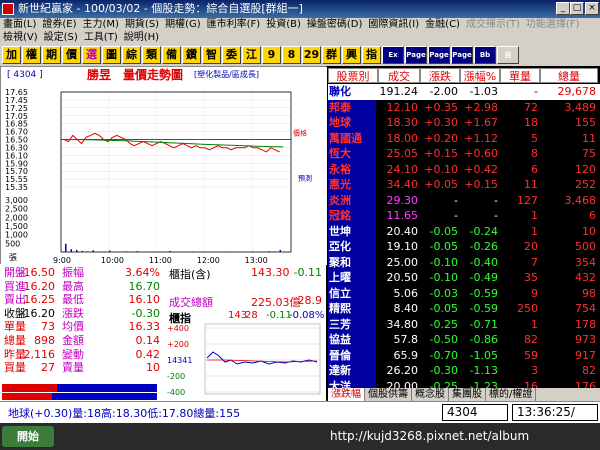 Image resolution: width=600 pixels, height=450 pixels. What do you see at coordinates (393, 24) in the screenshot?
I see `menu-item-8: 國際資訊(I)` at bounding box center [393, 24].